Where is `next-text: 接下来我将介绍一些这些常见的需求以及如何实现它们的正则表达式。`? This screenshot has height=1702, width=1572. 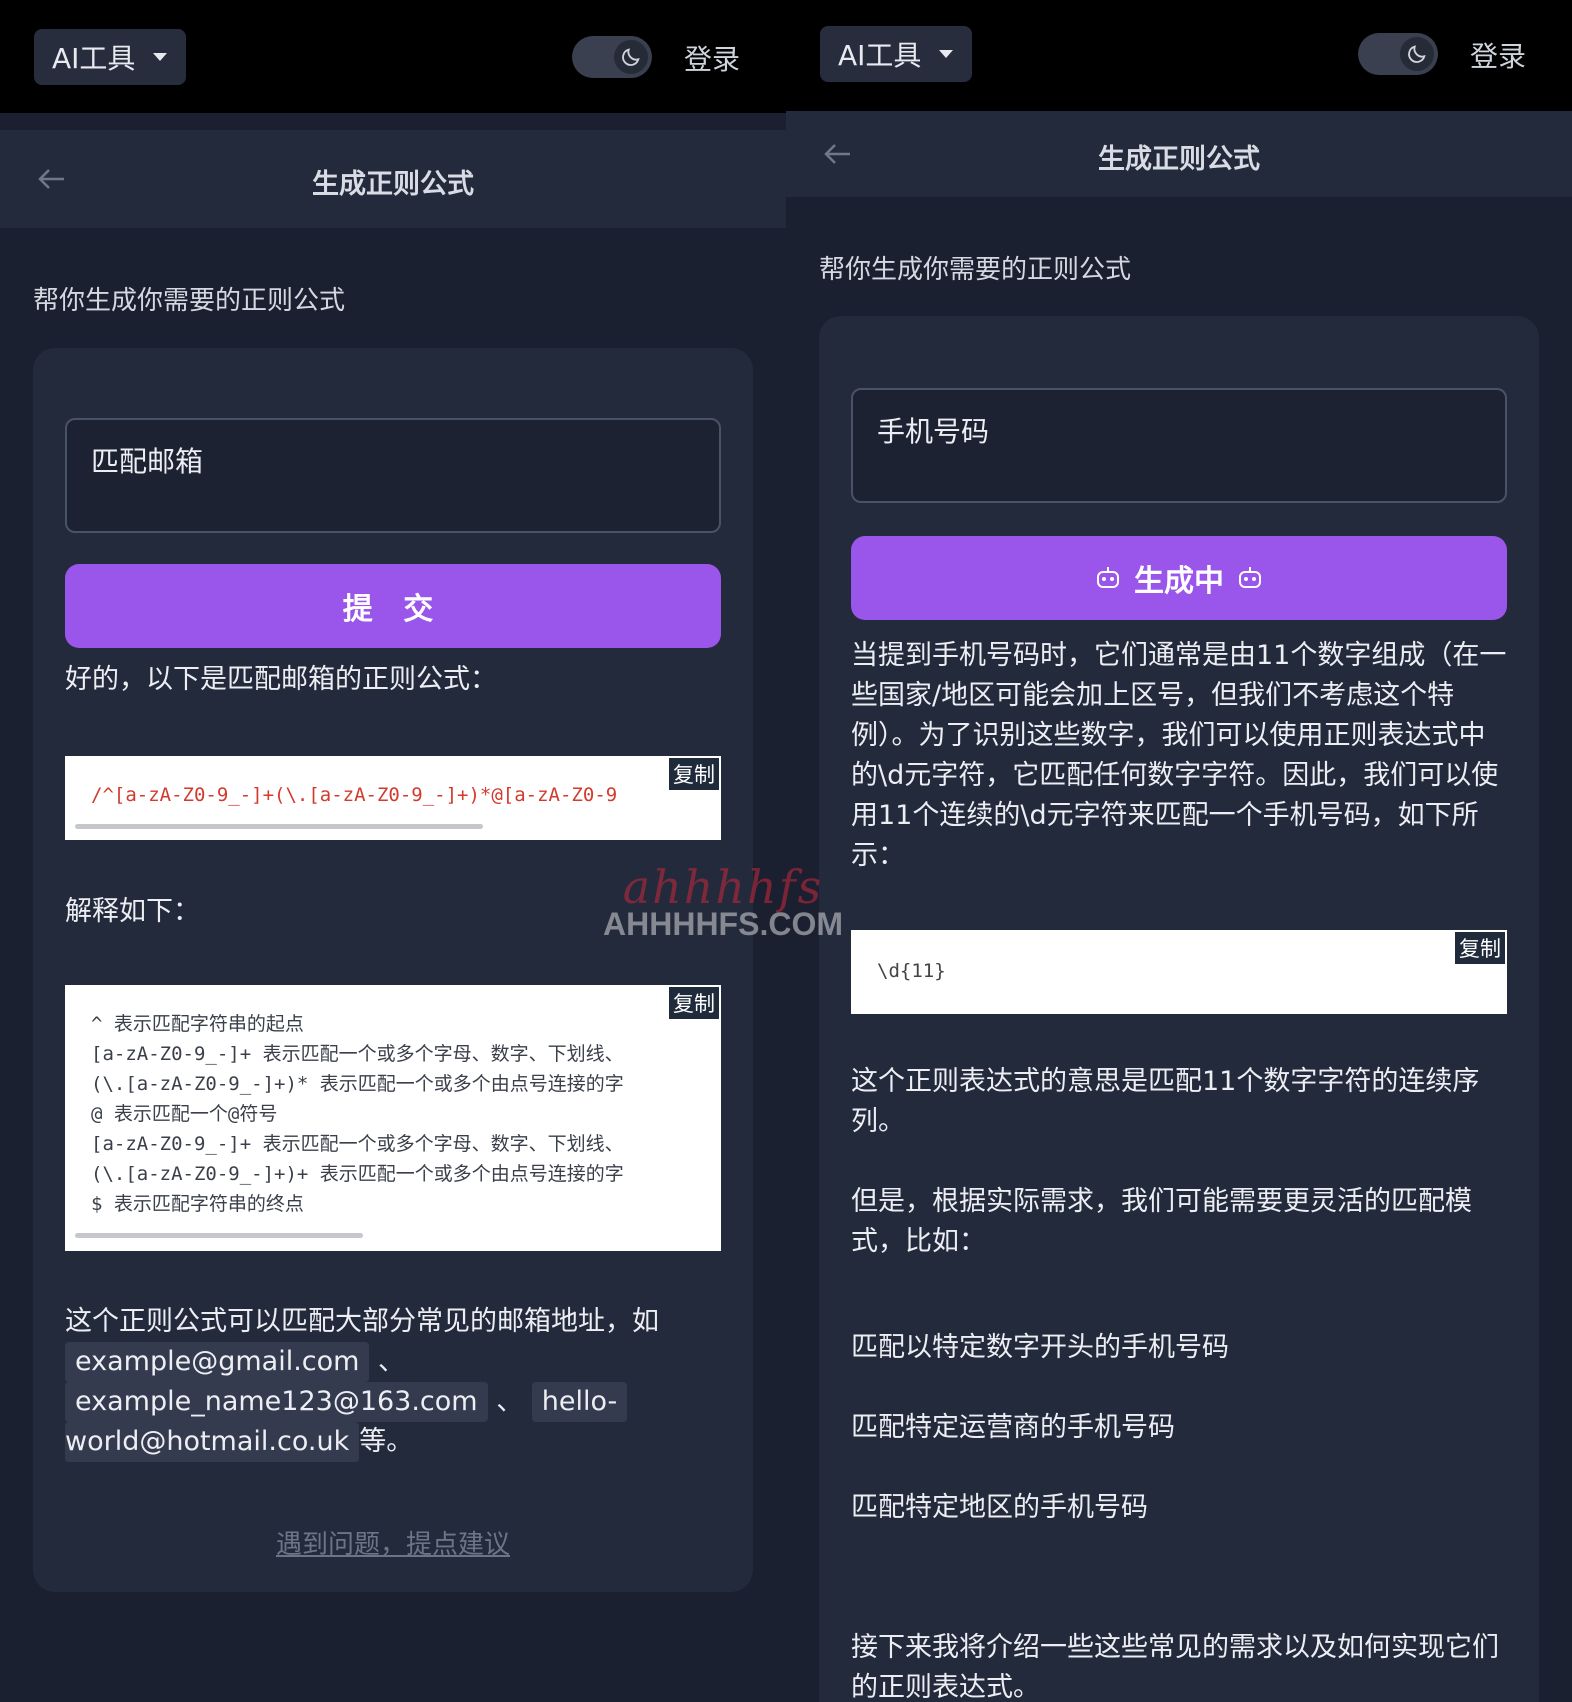
next-text: 接下来我将介绍一些这些常见的需求以及如何实现它们的正则表达式。 is located at coordinates (1175, 1667).